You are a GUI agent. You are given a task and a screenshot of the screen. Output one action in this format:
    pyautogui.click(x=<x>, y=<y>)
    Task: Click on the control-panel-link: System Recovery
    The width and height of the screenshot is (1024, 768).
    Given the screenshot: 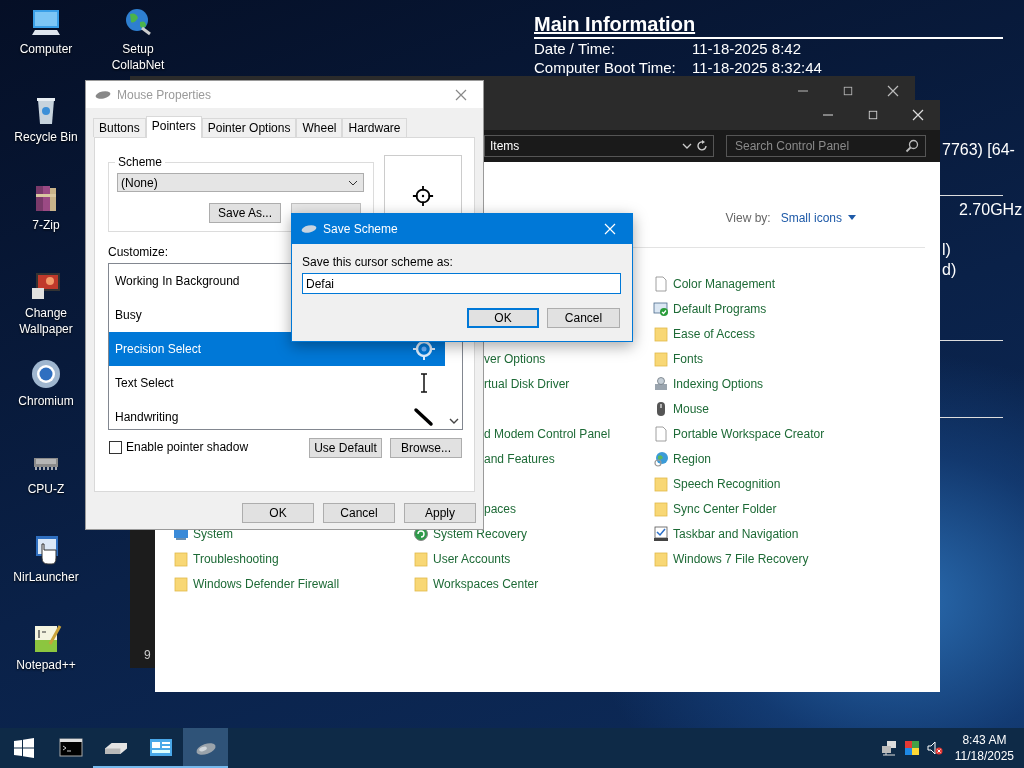 What is the action you would take?
    pyautogui.click(x=480, y=533)
    